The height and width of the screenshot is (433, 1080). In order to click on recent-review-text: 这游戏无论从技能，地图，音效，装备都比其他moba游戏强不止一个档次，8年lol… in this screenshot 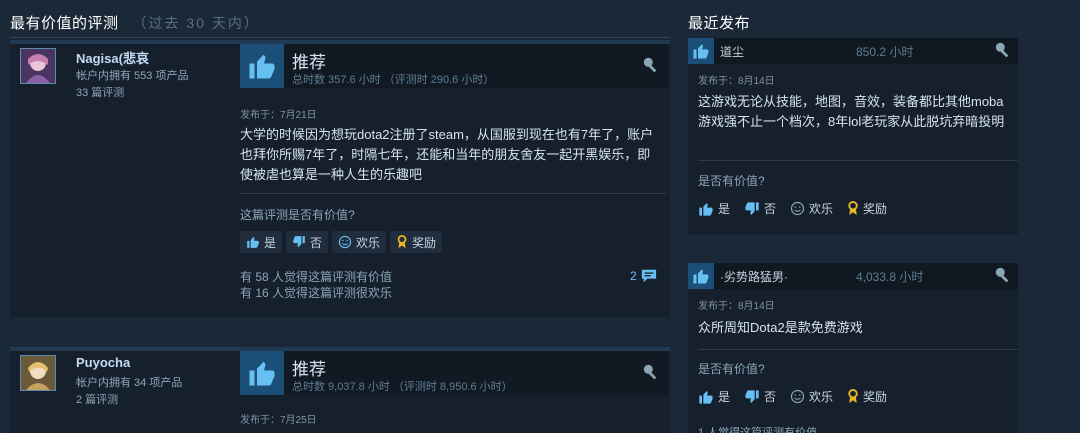, I will do `click(851, 111)`.